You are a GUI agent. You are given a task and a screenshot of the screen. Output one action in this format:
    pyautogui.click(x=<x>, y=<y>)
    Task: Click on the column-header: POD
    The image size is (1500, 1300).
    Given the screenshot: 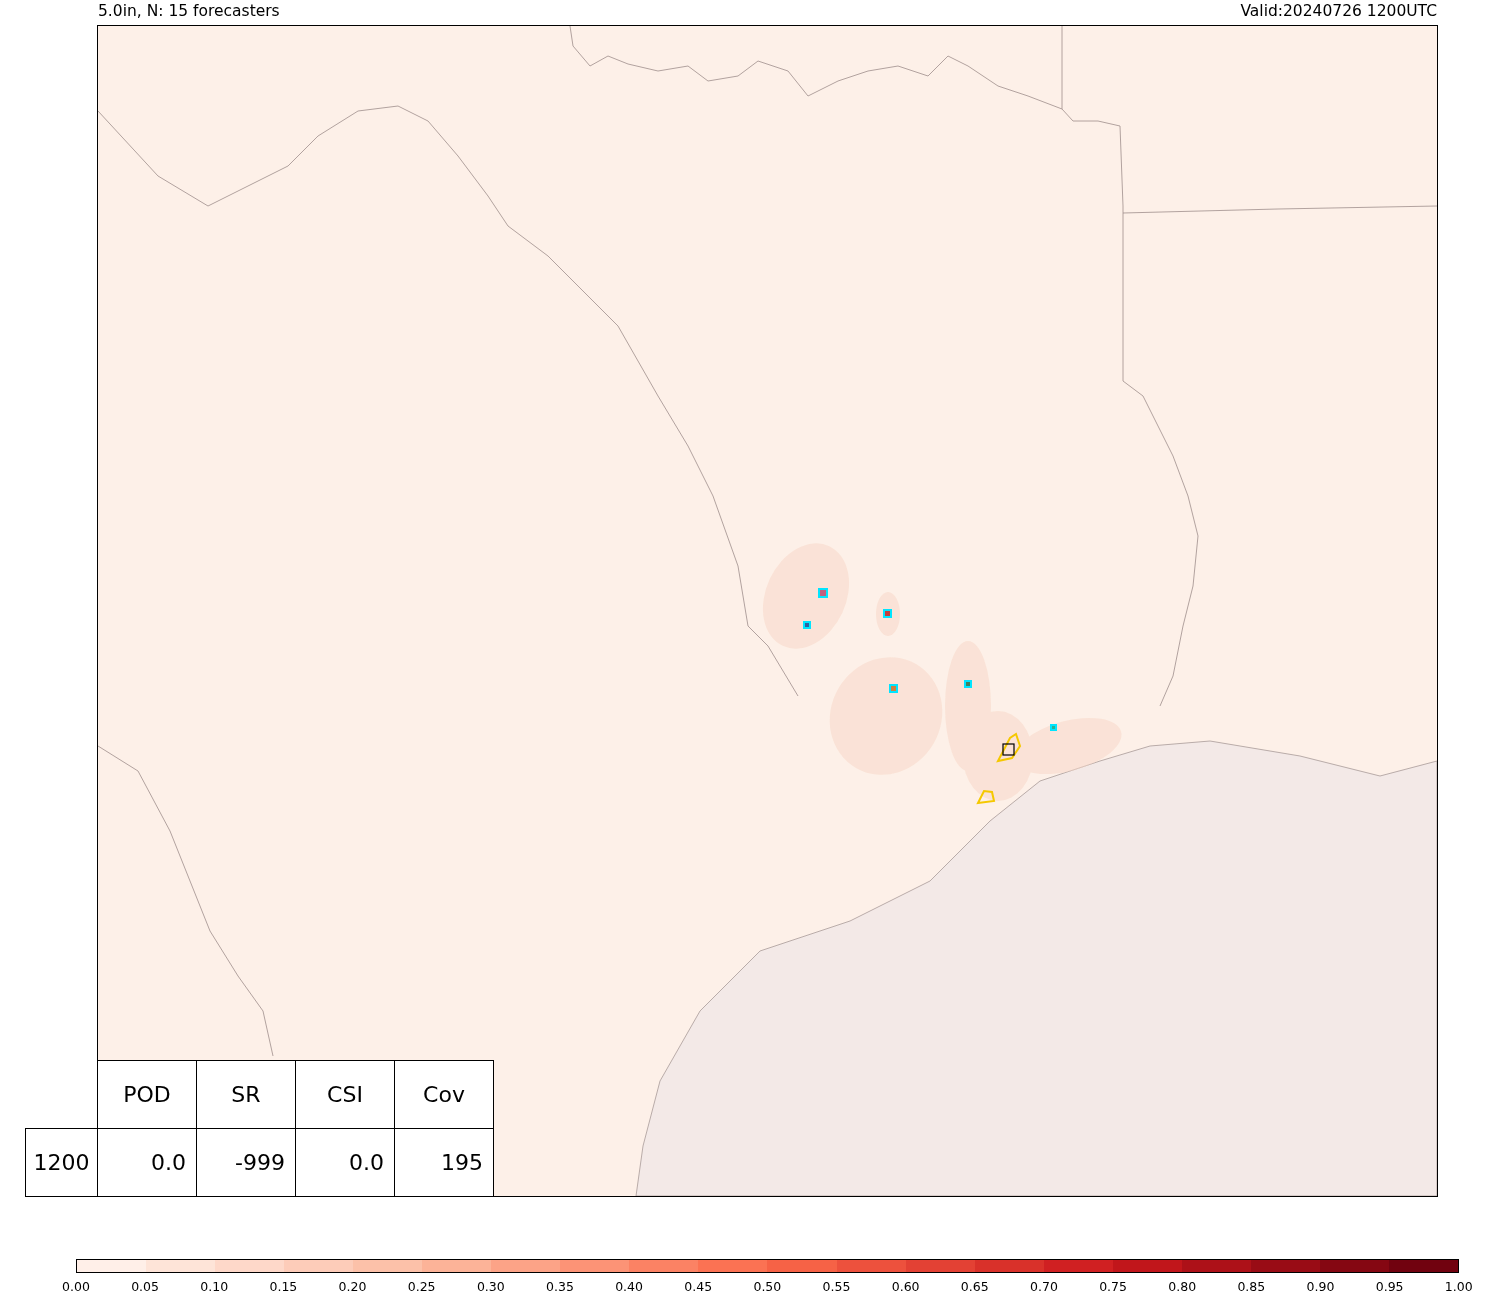 What is the action you would take?
    pyautogui.click(x=147, y=1094)
    